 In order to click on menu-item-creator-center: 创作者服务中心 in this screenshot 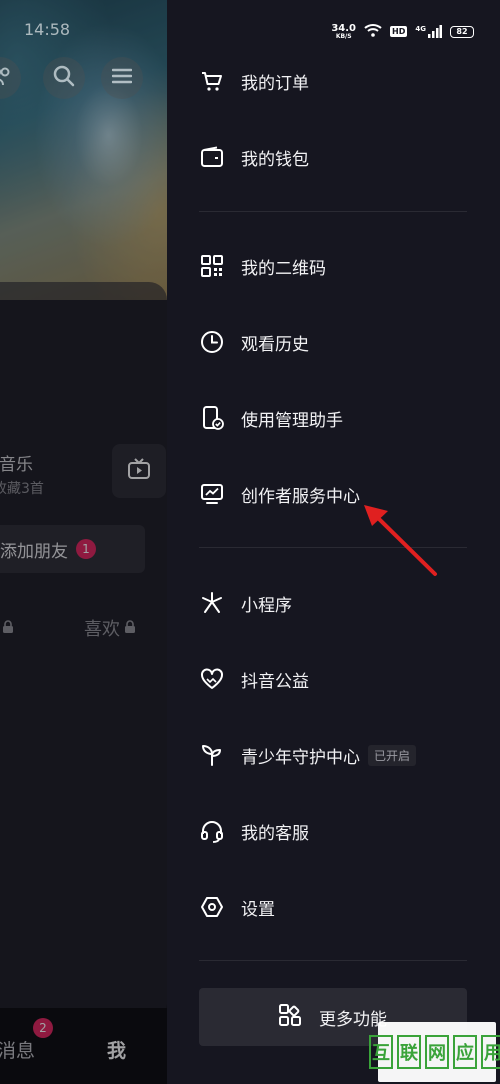, I will do `click(279, 494)`.